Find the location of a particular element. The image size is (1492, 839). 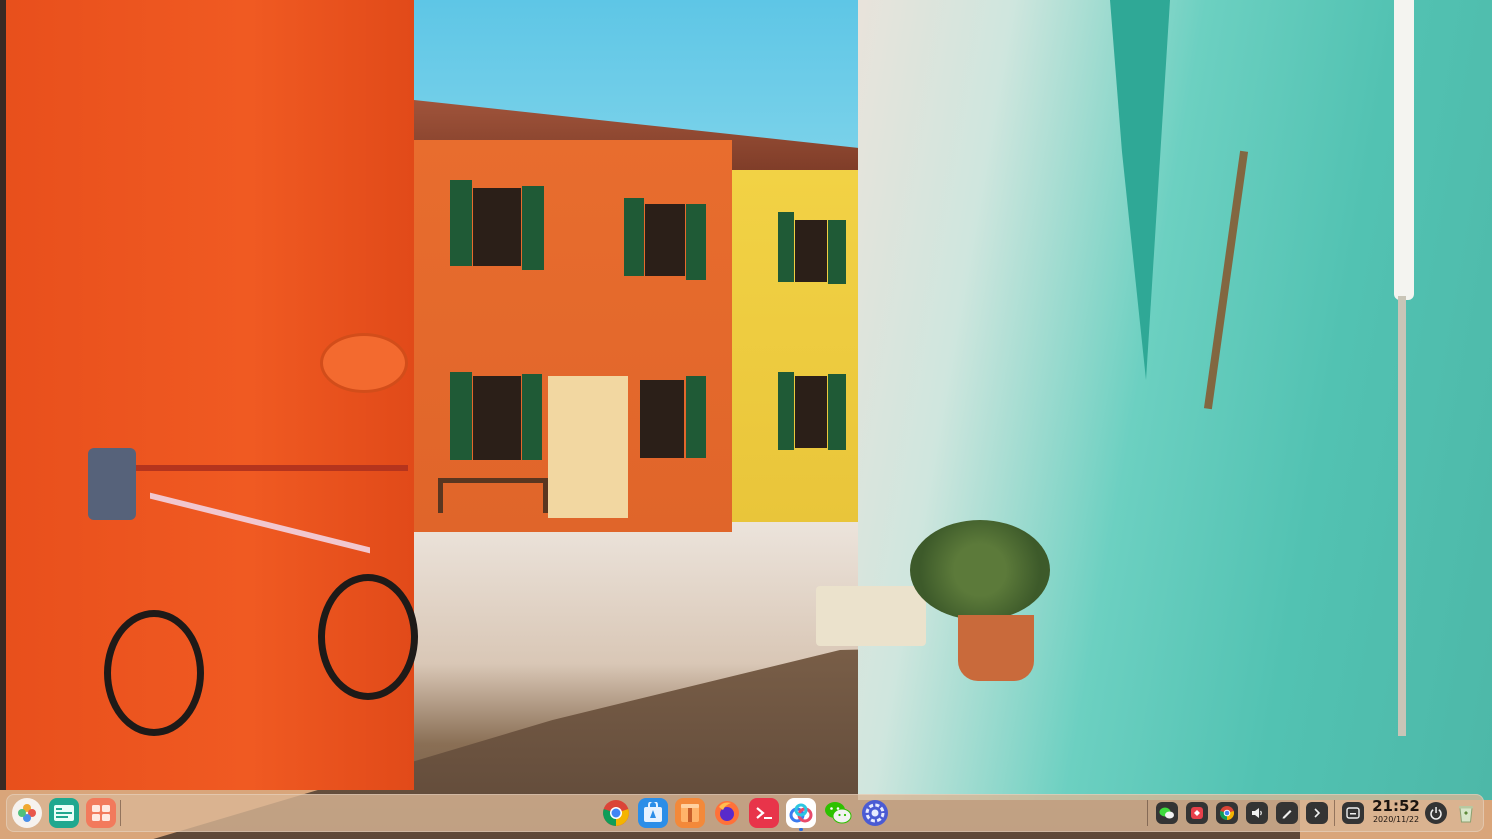

firefox-icon is located at coordinates (727, 813).